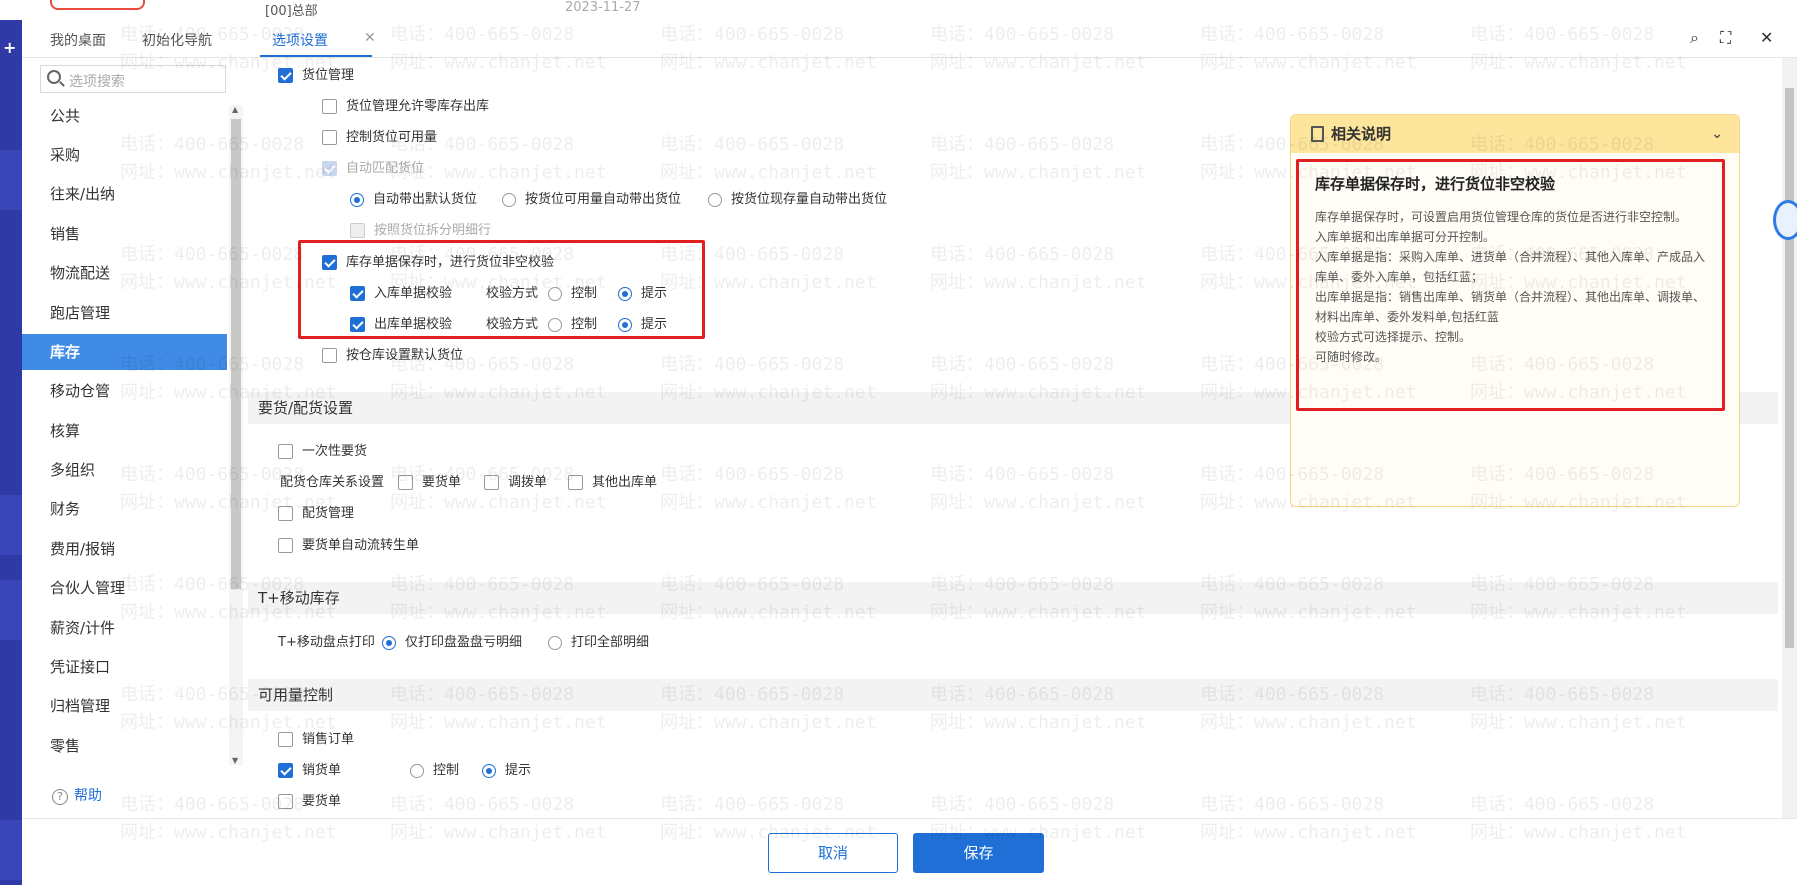 This screenshot has width=1797, height=885. I want to click on req-bill-available-option: 要货单, so click(309, 799).